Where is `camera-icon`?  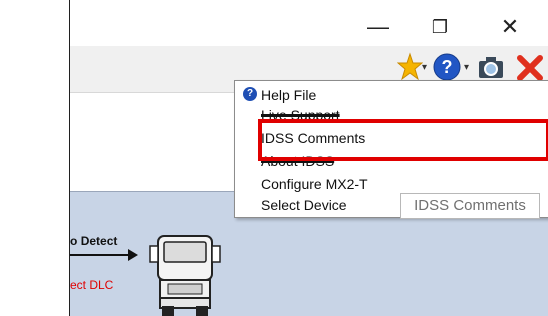
camera-icon is located at coordinates (491, 67).